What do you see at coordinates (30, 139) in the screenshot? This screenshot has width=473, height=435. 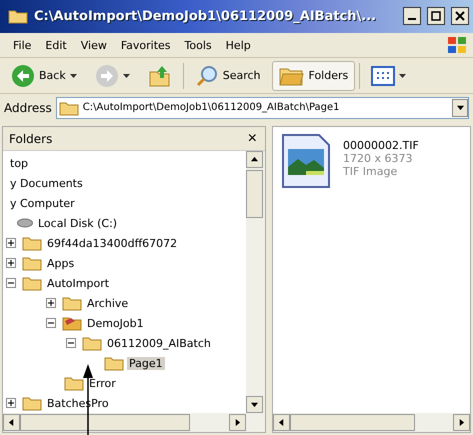 I see `pane-title: Folders` at bounding box center [30, 139].